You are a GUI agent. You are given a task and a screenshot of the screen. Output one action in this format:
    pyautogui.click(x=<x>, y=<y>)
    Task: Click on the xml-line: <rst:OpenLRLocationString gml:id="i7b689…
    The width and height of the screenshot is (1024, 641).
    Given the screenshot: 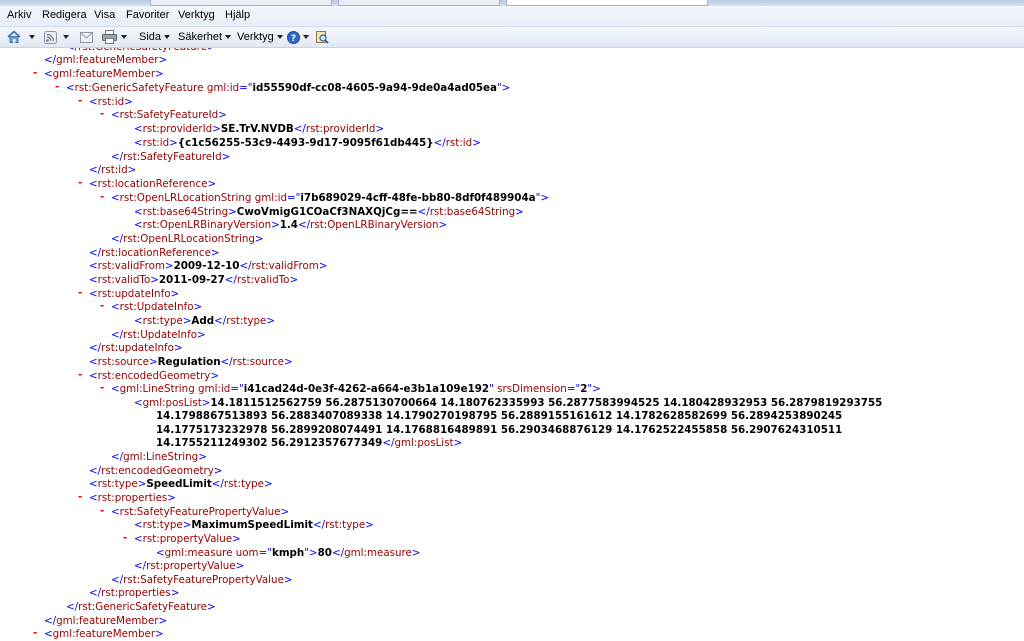 What is the action you would take?
    pyautogui.click(x=330, y=198)
    